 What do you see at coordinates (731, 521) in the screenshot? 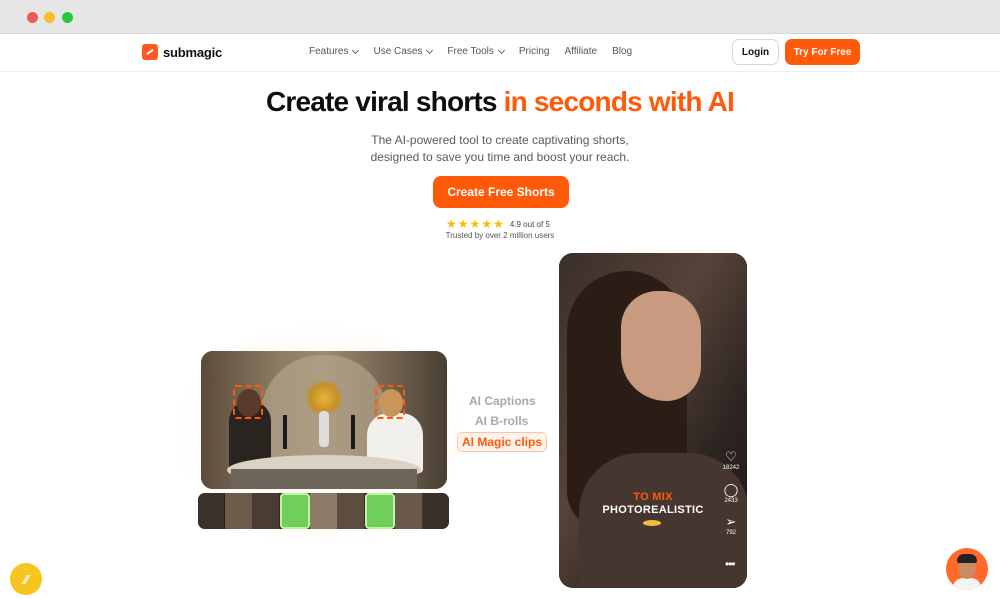
I see `send-icon: ➢` at bounding box center [731, 521].